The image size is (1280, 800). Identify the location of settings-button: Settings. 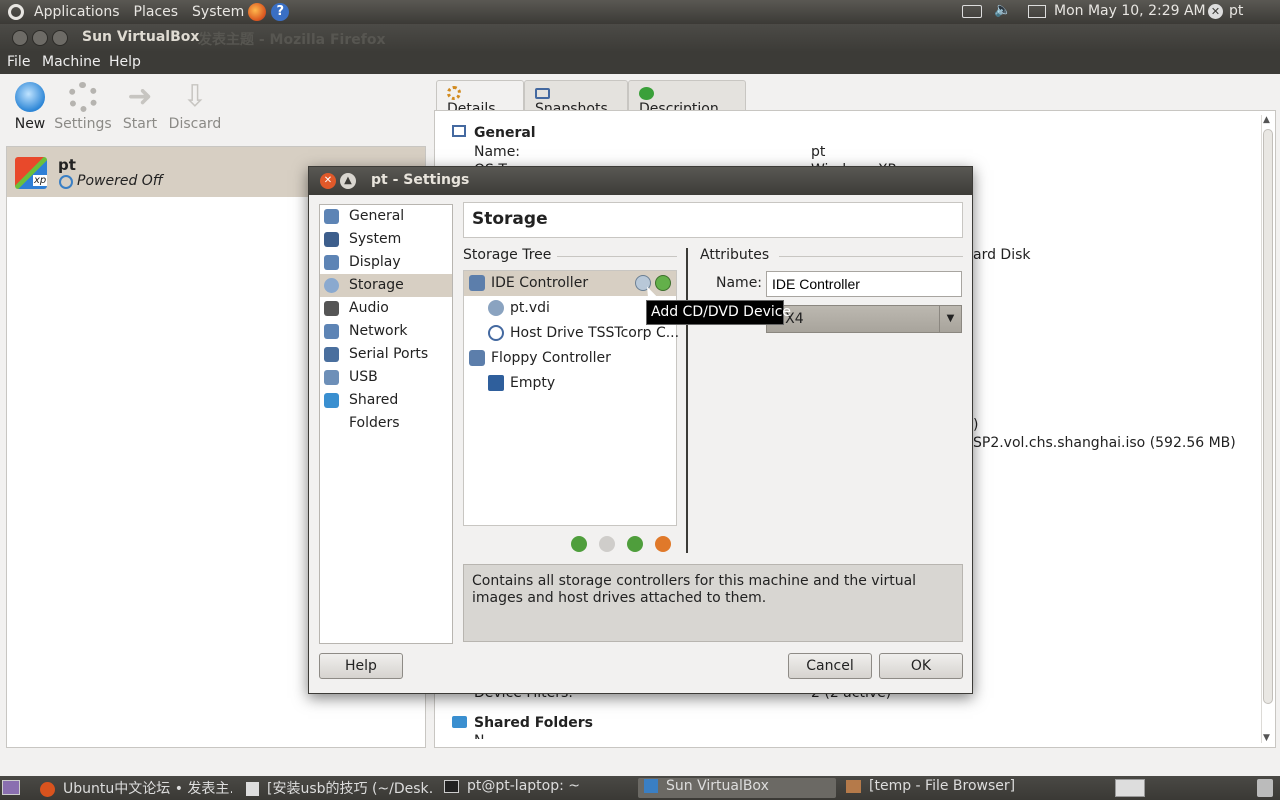
(83, 107).